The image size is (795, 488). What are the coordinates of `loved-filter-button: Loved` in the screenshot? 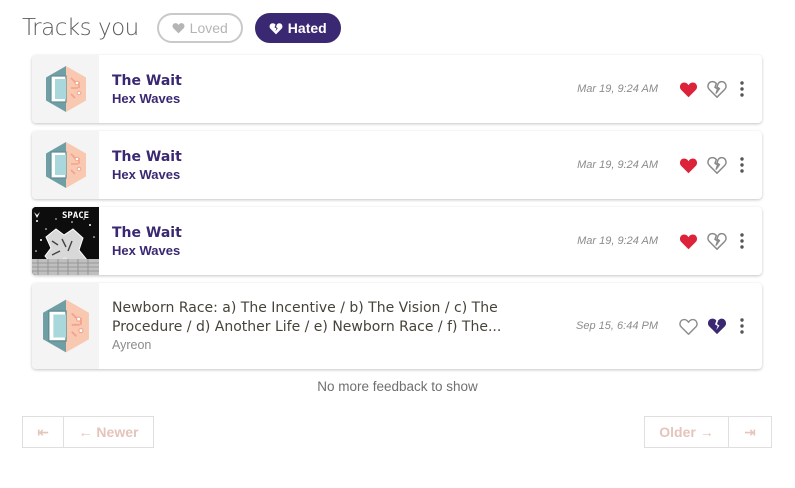 It's located at (199, 28).